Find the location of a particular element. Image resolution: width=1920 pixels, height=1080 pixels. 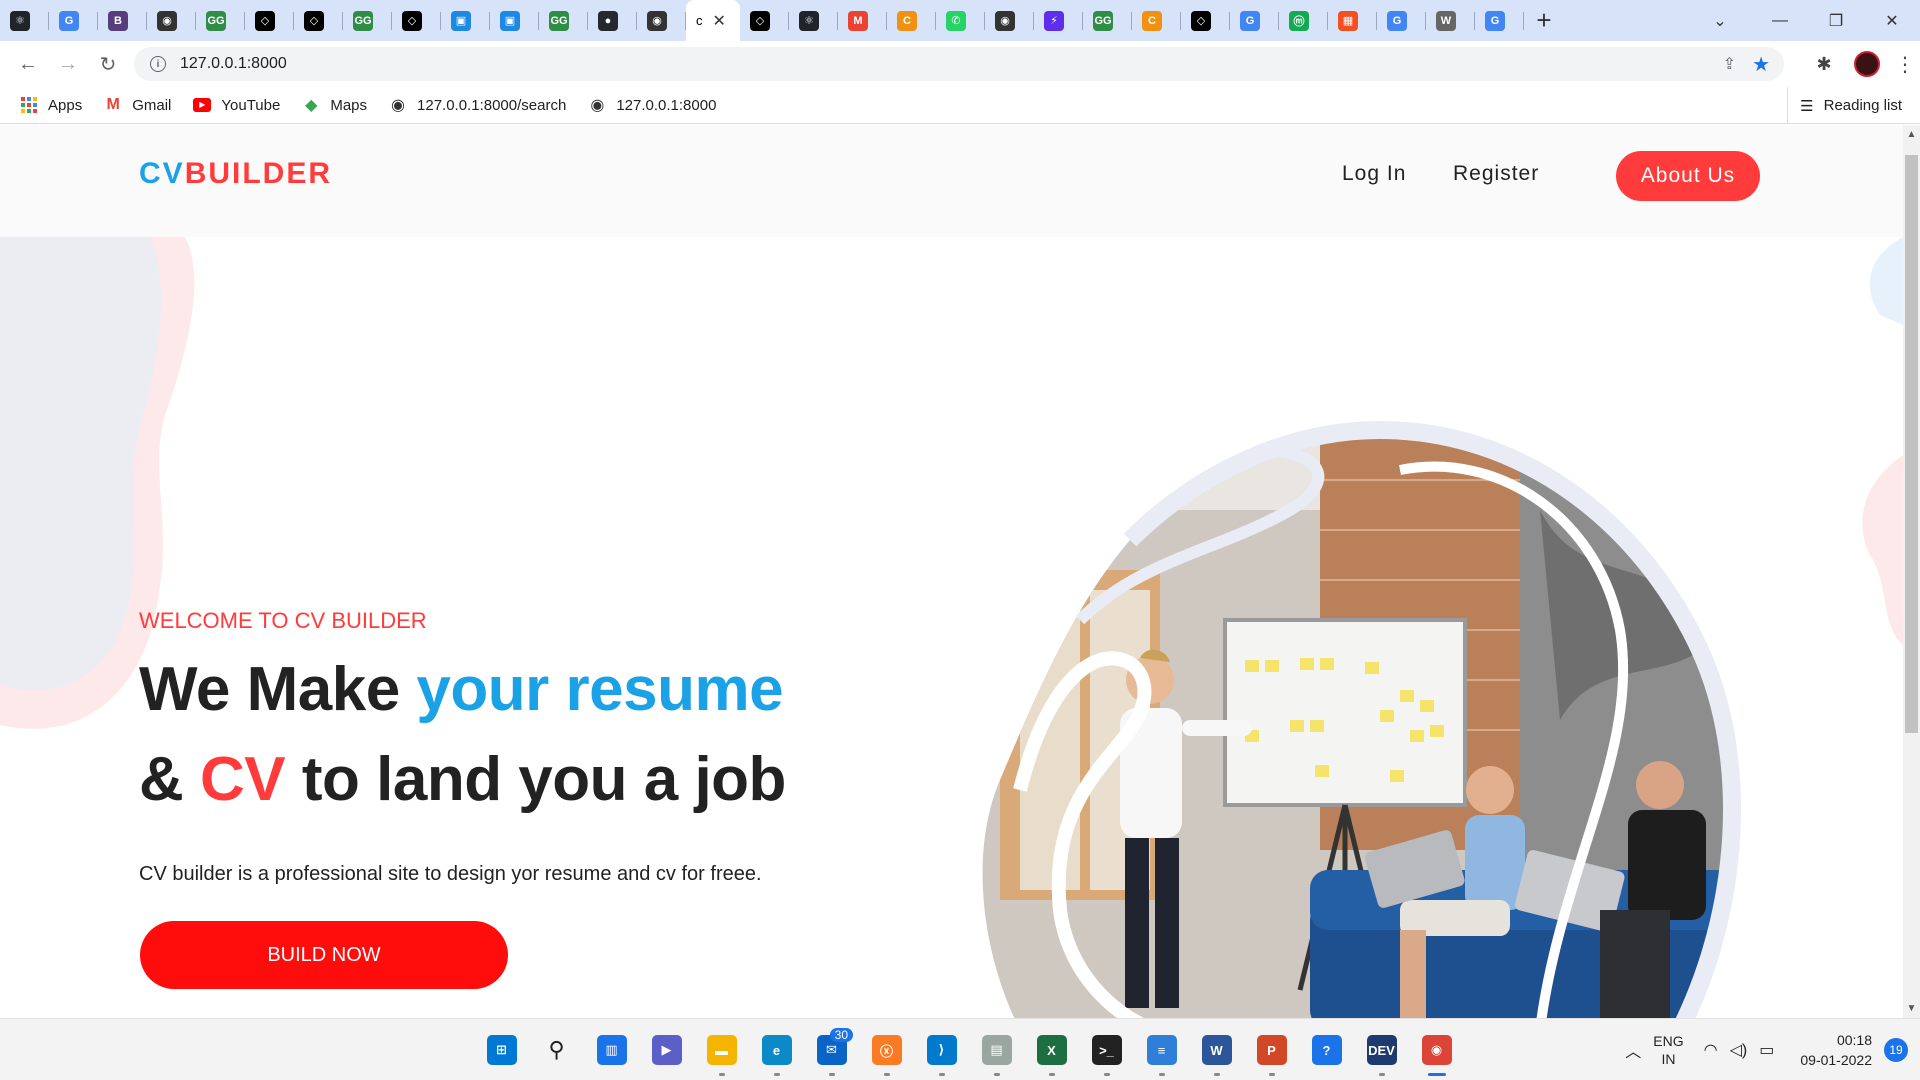

bookmark-gmail: M Gmail is located at coordinates (138, 105).